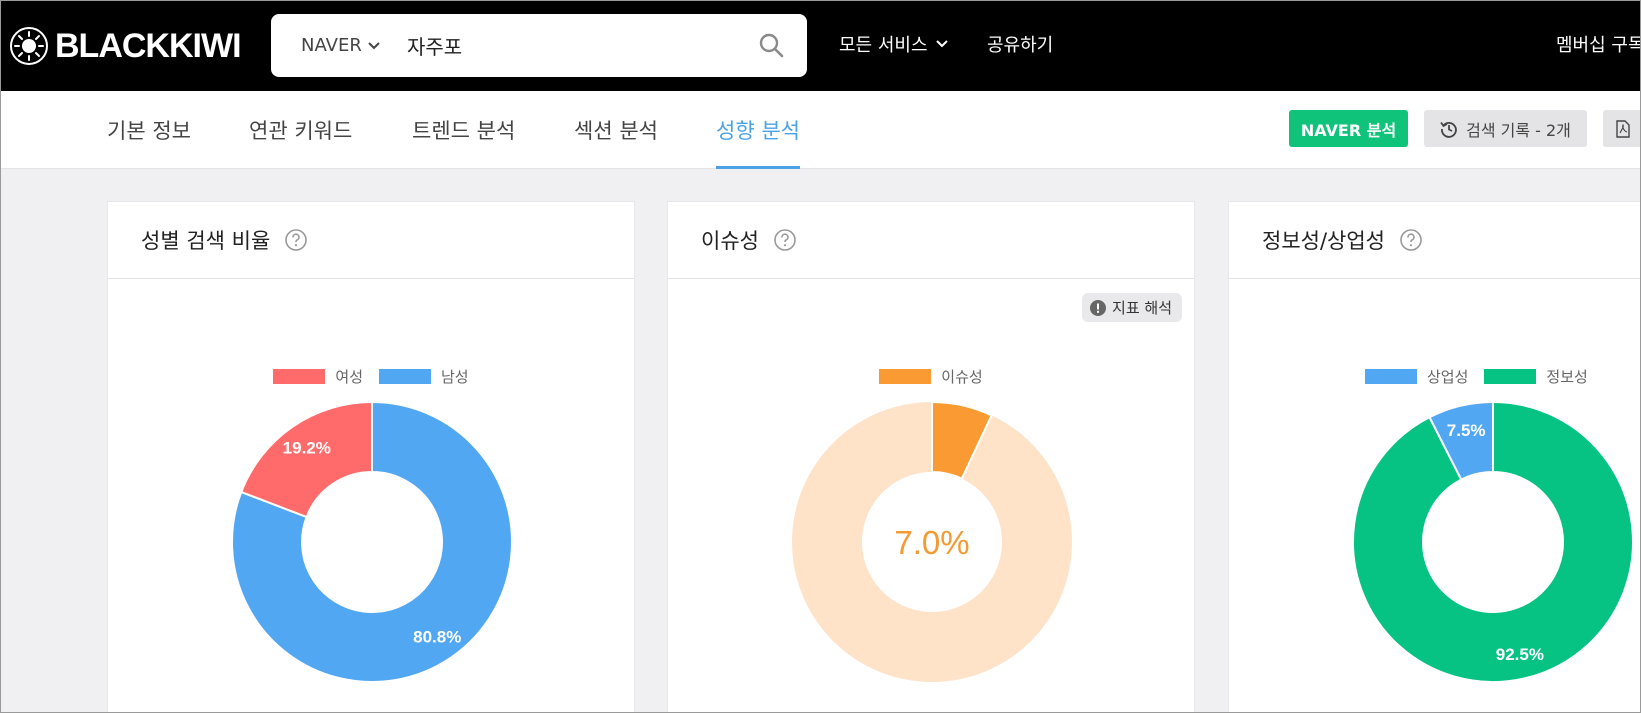  What do you see at coordinates (29, 46) in the screenshot?
I see `kiwi-logo-icon` at bounding box center [29, 46].